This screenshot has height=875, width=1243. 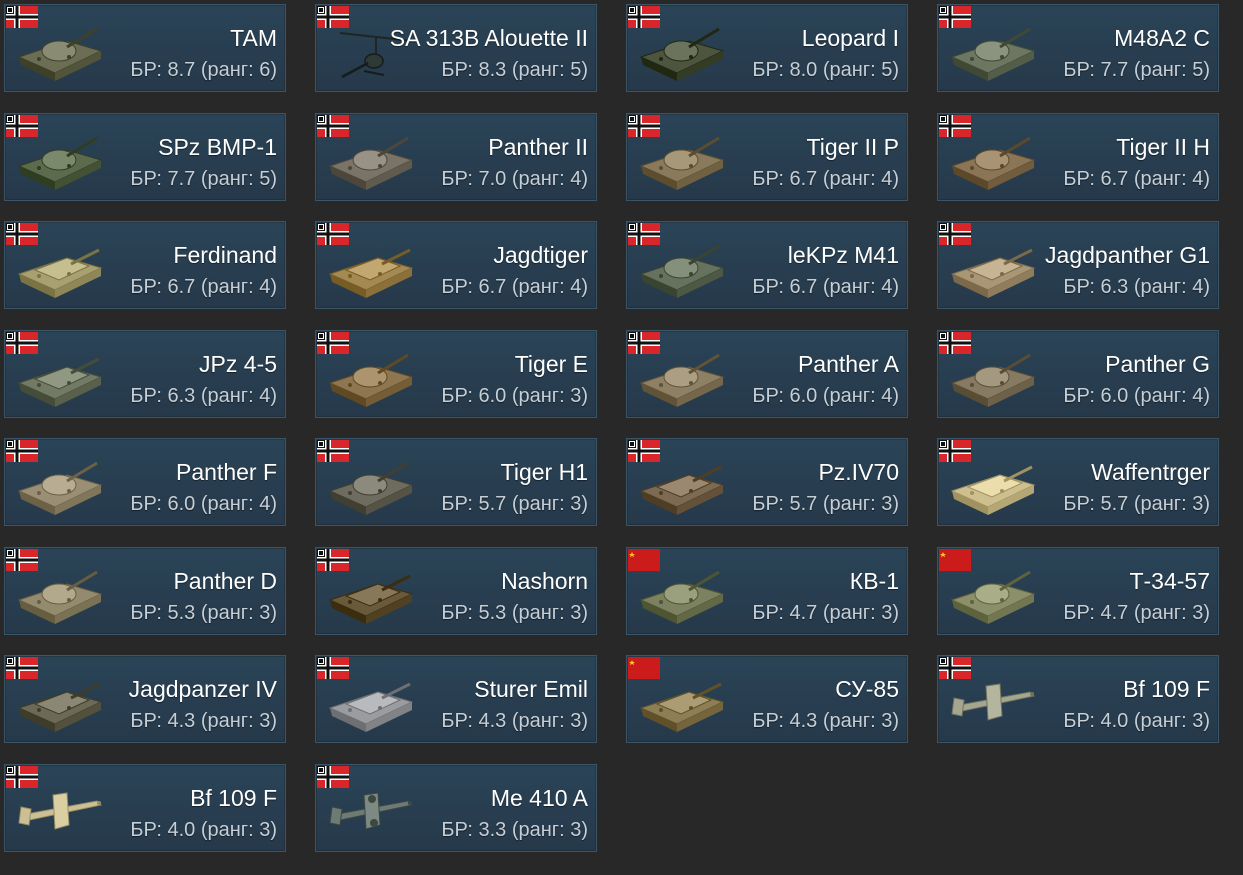 I want to click on vehicle-name: Jagdpanther G1, so click(x=1127, y=255).